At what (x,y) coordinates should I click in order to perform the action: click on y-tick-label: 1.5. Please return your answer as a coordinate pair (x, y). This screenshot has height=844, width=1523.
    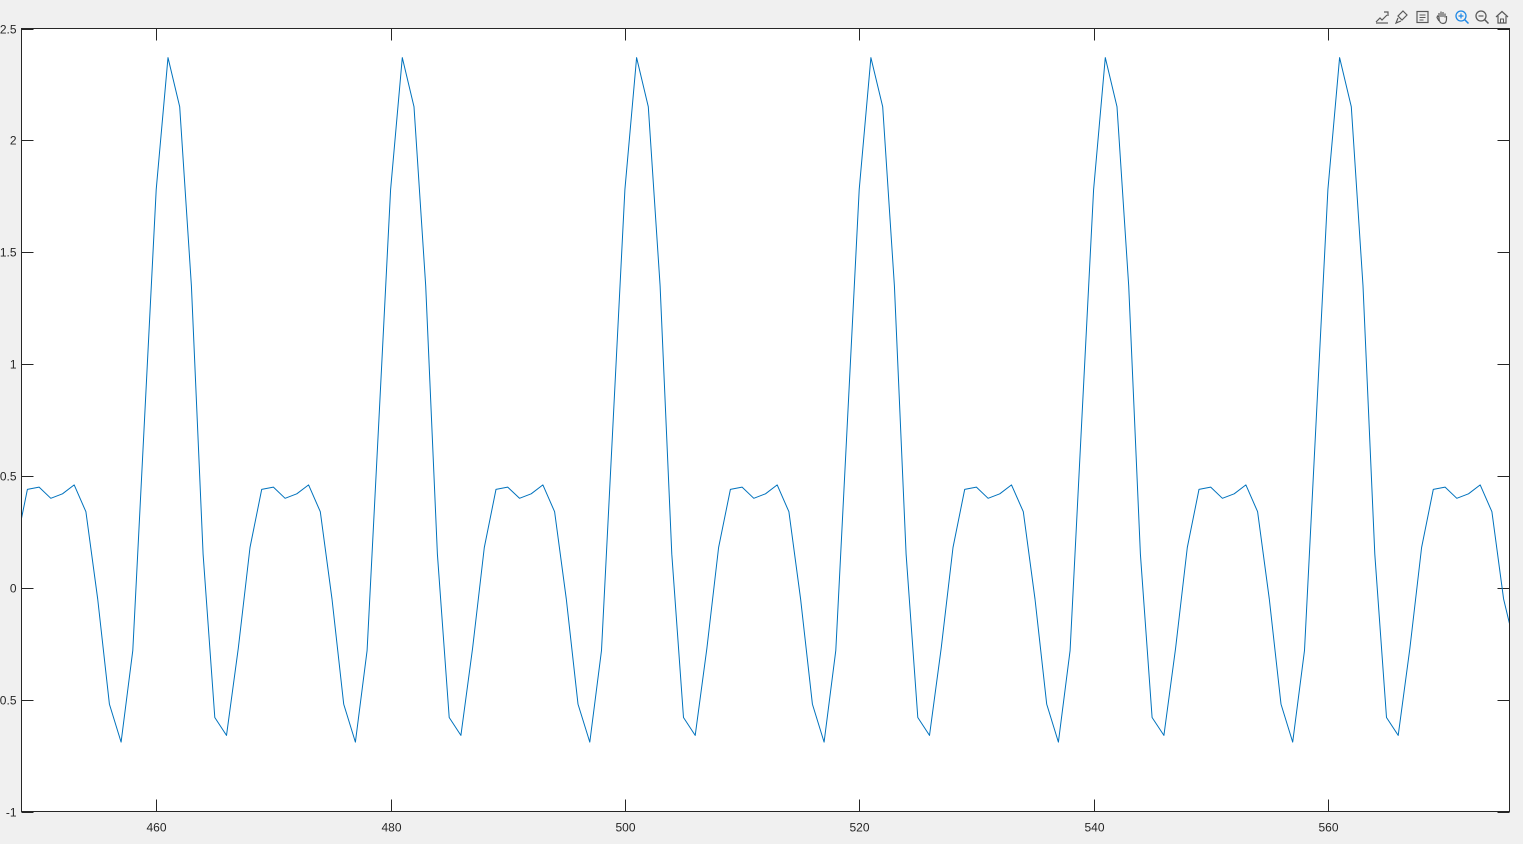
    Looking at the image, I should click on (8, 253).